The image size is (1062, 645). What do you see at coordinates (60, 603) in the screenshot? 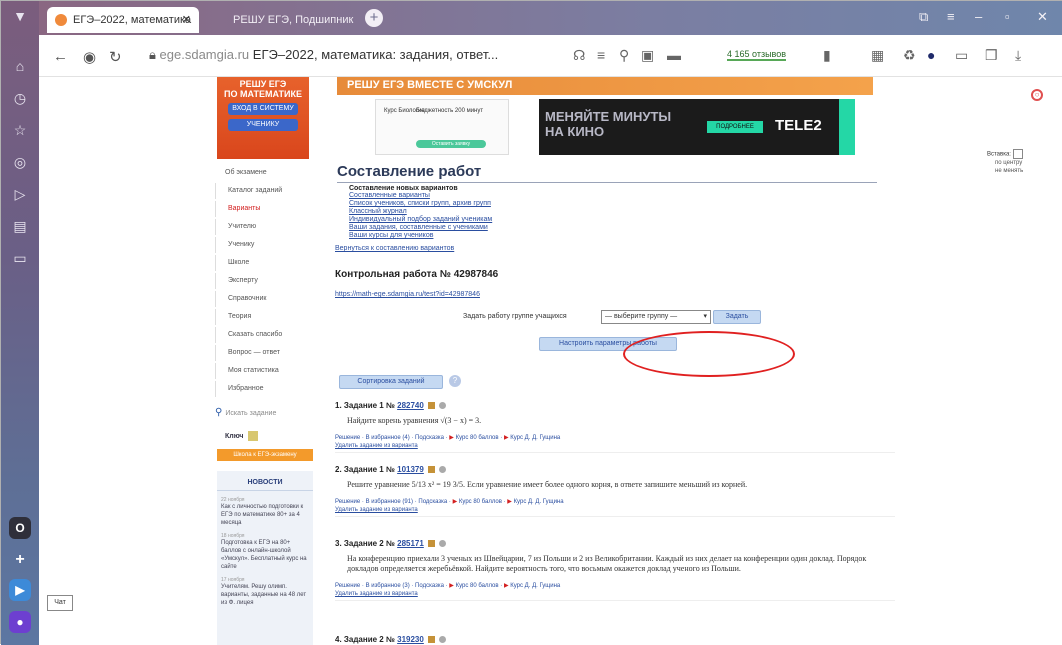
I see `chat-button: Чат` at bounding box center [60, 603].